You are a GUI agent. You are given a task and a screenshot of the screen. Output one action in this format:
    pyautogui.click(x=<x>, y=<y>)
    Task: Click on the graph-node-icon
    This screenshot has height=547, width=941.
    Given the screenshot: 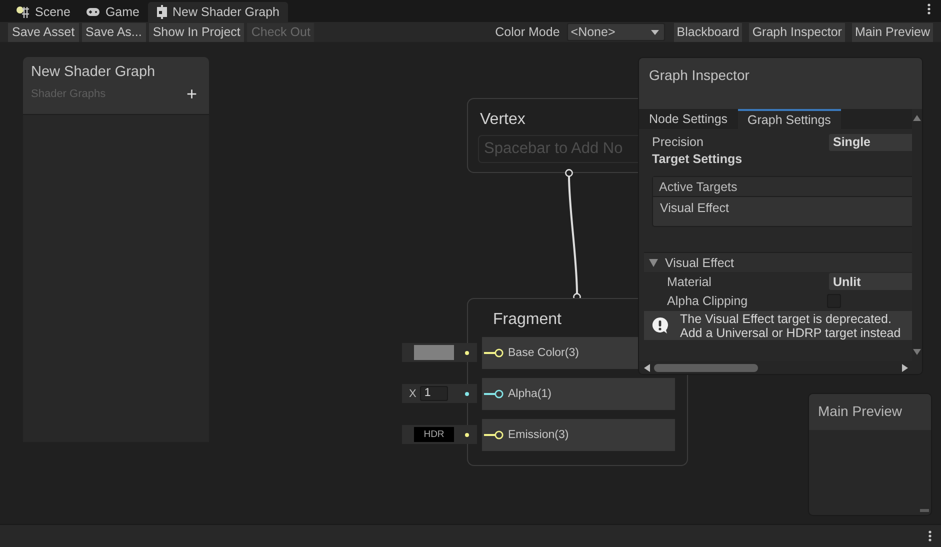 What is the action you would take?
    pyautogui.click(x=162, y=12)
    